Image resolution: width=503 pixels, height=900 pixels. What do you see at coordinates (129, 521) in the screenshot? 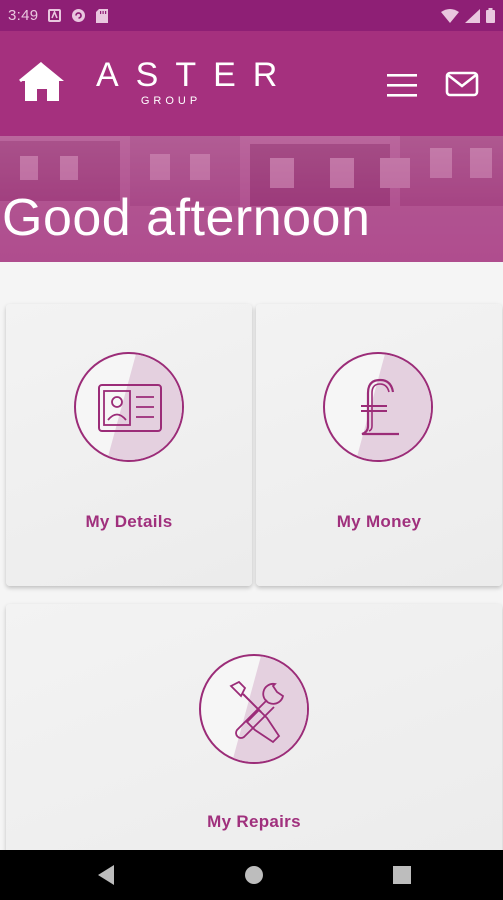
I see `my-details-label: My Details` at bounding box center [129, 521].